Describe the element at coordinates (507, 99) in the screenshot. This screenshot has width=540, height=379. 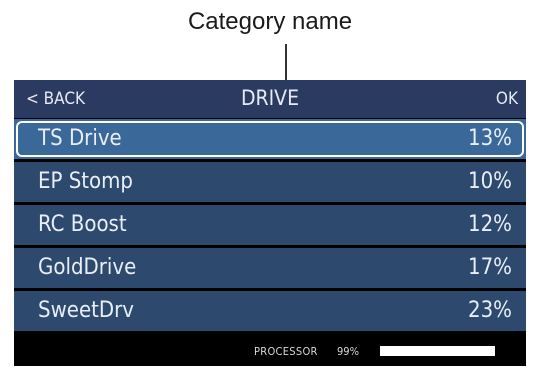
I see `ok-button: OK` at that location.